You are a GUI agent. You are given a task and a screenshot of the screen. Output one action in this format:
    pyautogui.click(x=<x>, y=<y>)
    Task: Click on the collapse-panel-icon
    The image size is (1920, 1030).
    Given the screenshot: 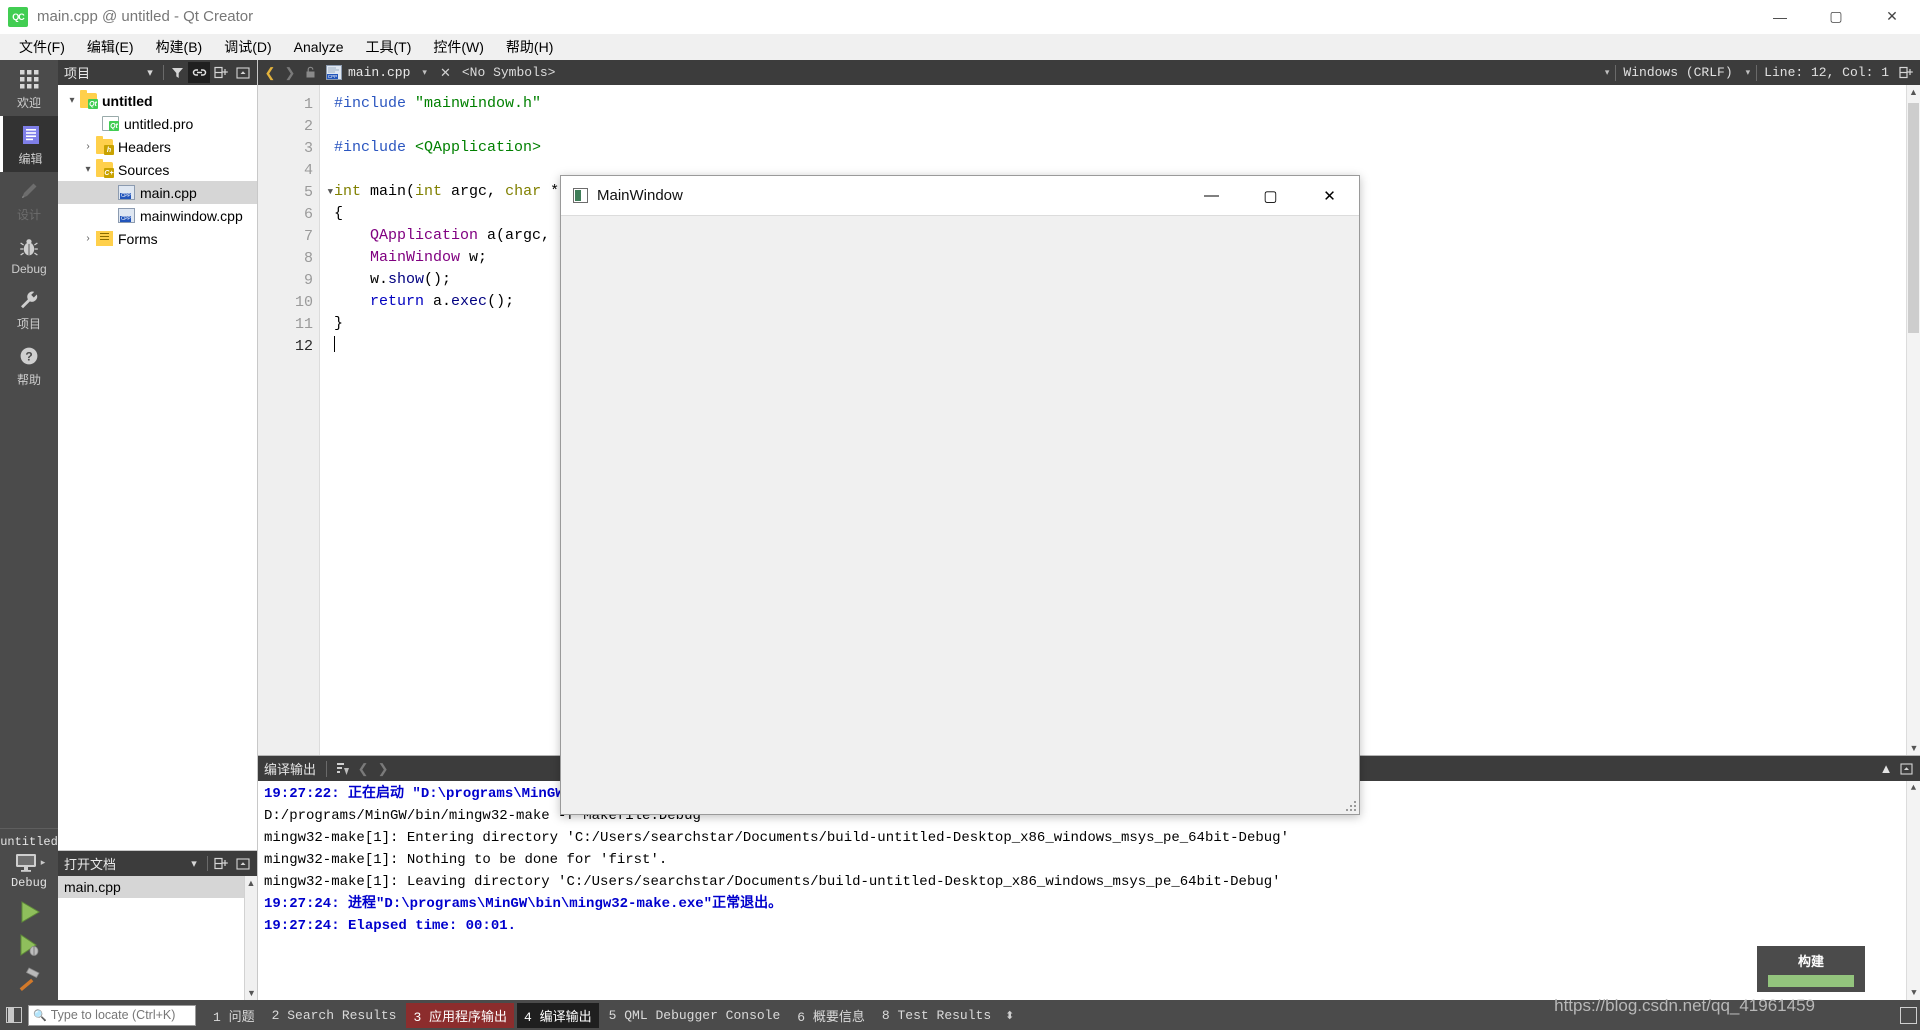 What is the action you would take?
    pyautogui.click(x=243, y=72)
    